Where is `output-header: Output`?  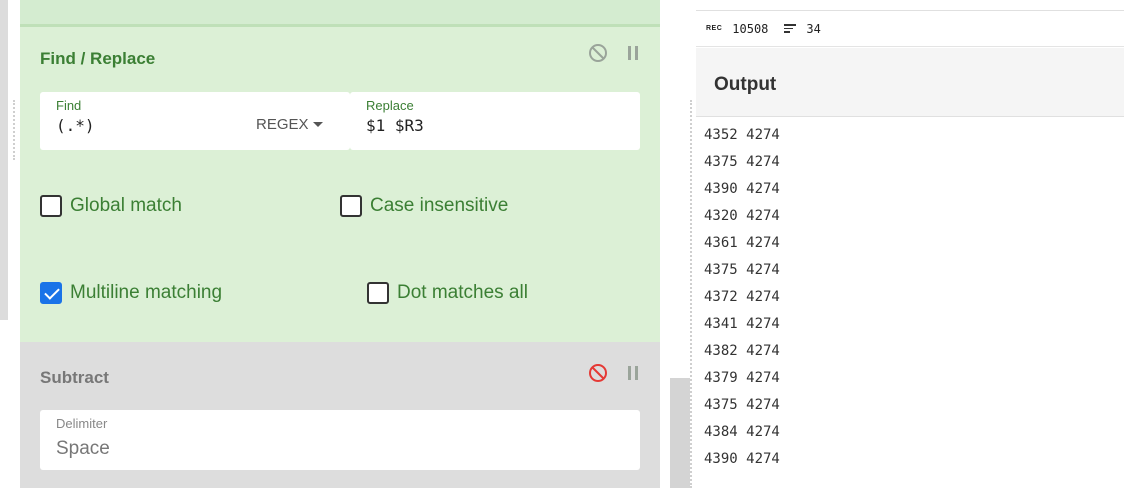
output-header: Output is located at coordinates (910, 82).